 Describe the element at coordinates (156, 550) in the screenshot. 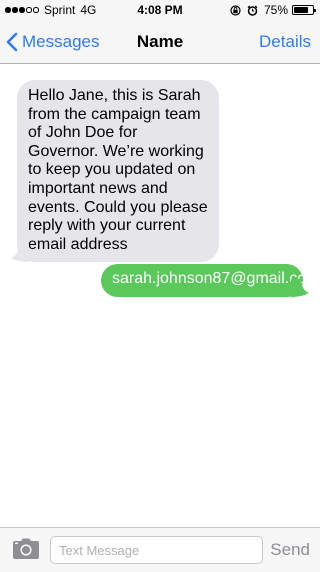

I see `message-text-field` at that location.